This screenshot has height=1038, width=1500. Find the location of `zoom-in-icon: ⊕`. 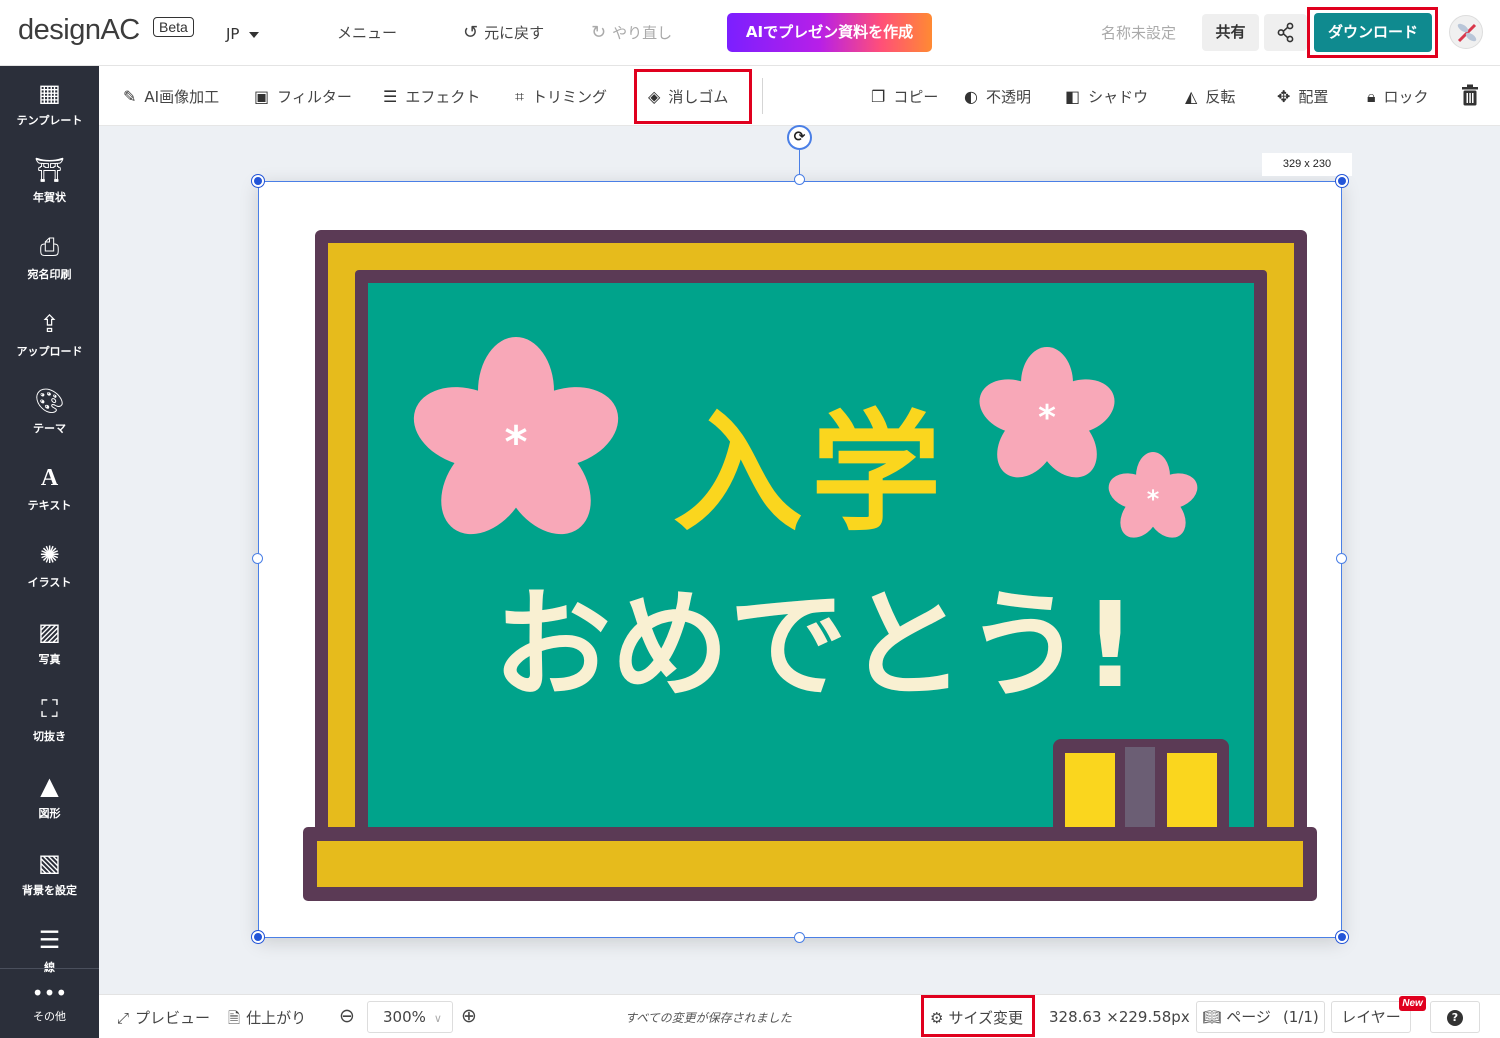

zoom-in-icon: ⊕ is located at coordinates (469, 1016).